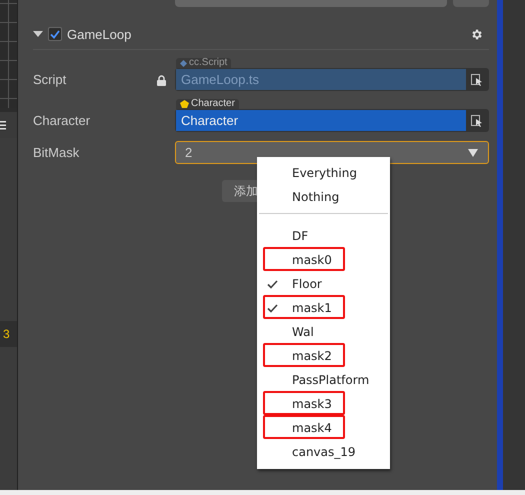 This screenshot has height=495, width=525. Describe the element at coordinates (56, 153) in the screenshot. I see `property-label: BitMask` at that location.